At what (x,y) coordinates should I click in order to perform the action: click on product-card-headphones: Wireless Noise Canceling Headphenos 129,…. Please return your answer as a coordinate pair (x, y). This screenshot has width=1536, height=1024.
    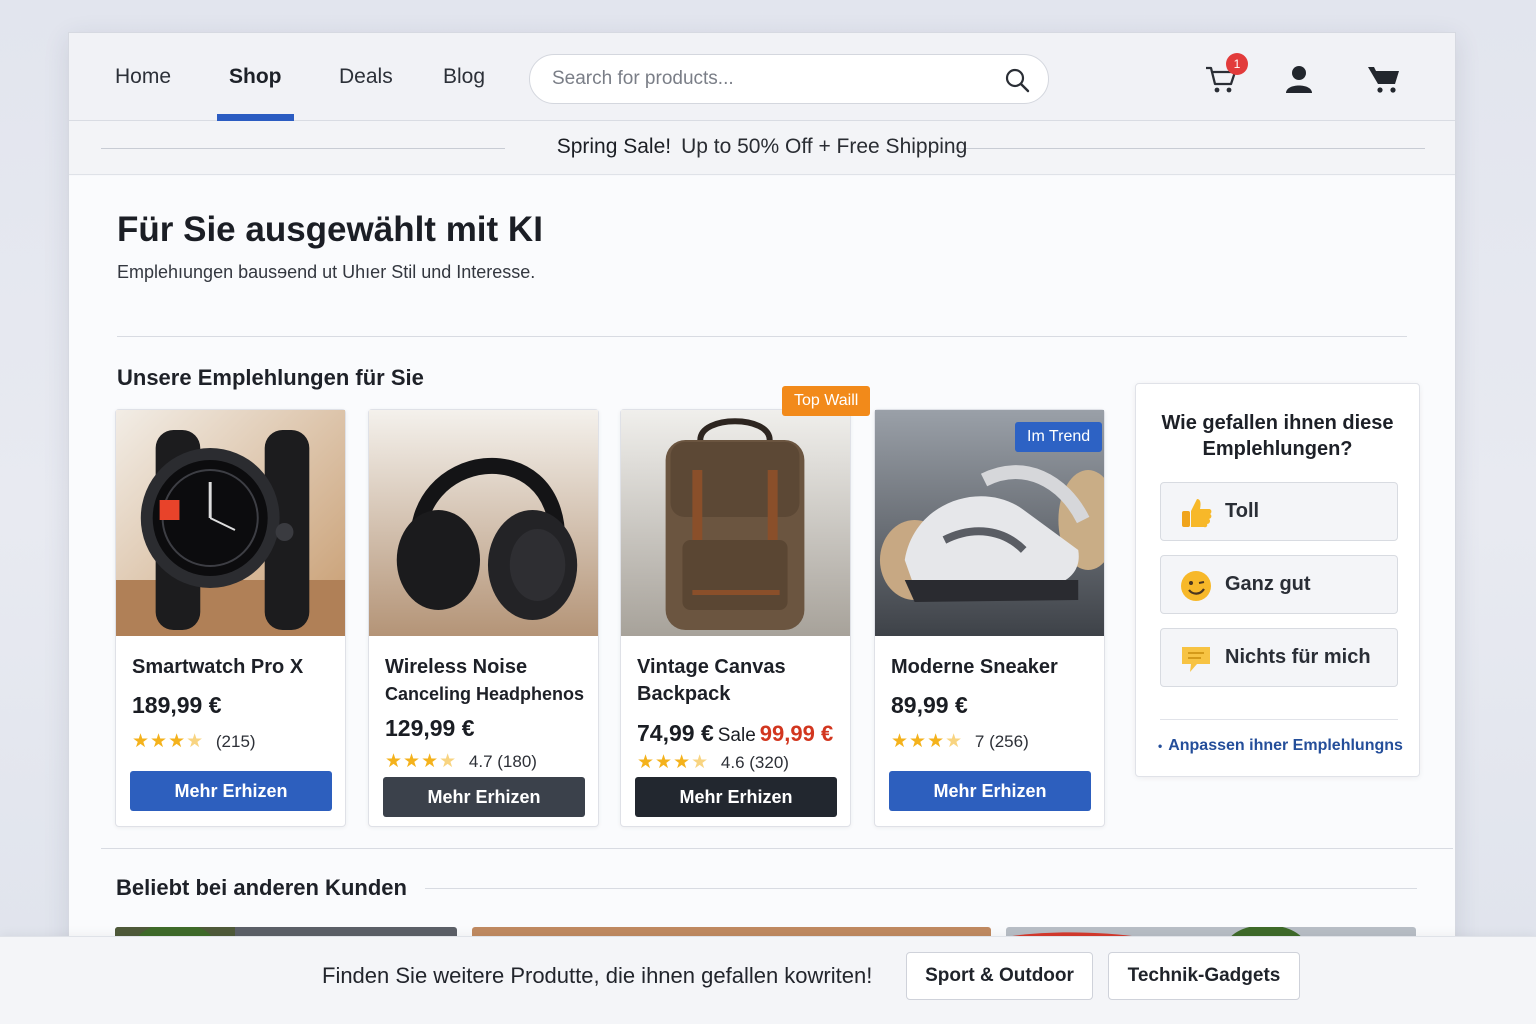
    Looking at the image, I should click on (483, 618).